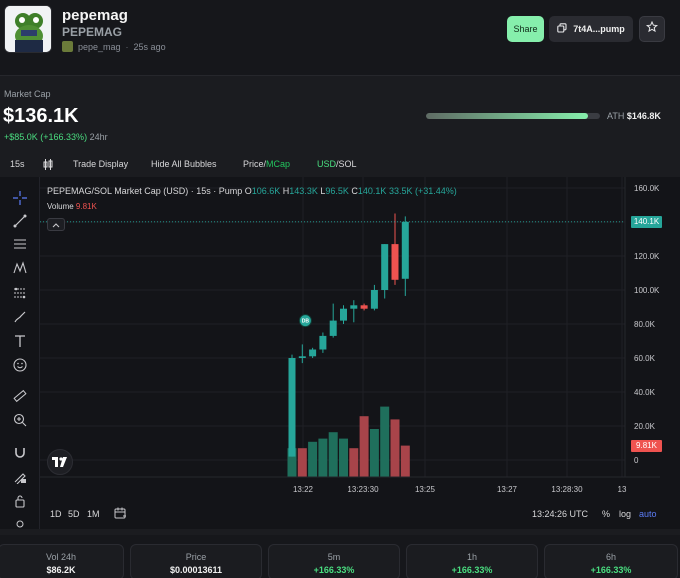  What do you see at coordinates (337, 164) in the screenshot?
I see `usd-sol-toggle: USD/SOL` at bounding box center [337, 164].